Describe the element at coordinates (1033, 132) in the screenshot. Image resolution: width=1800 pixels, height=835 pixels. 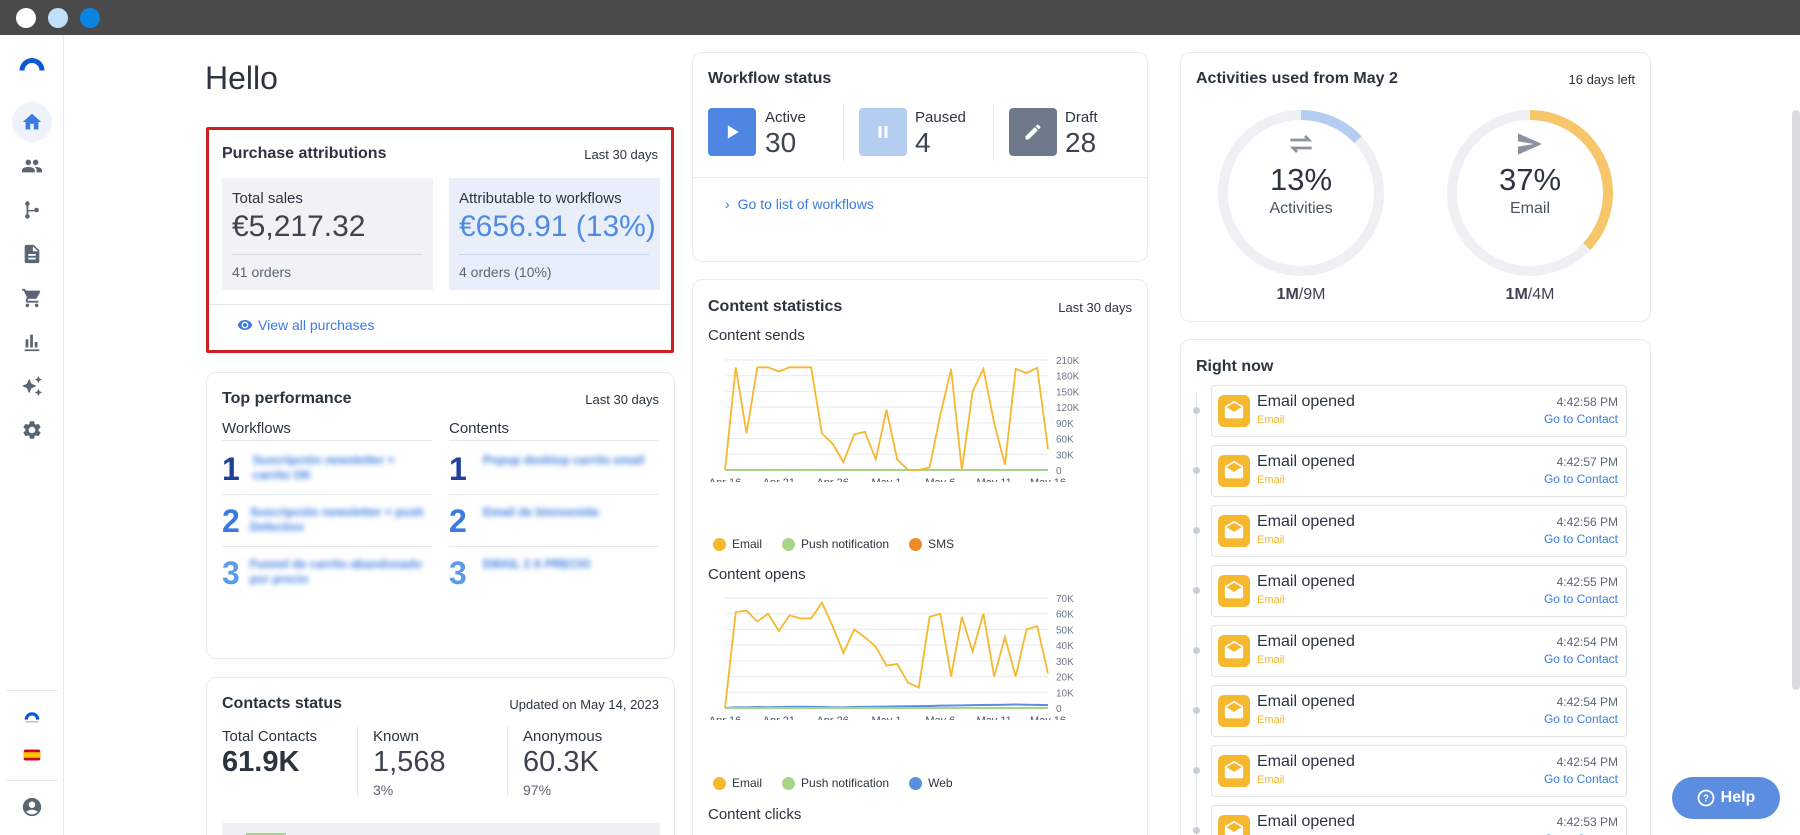
I see `draft-pencil-icon` at that location.